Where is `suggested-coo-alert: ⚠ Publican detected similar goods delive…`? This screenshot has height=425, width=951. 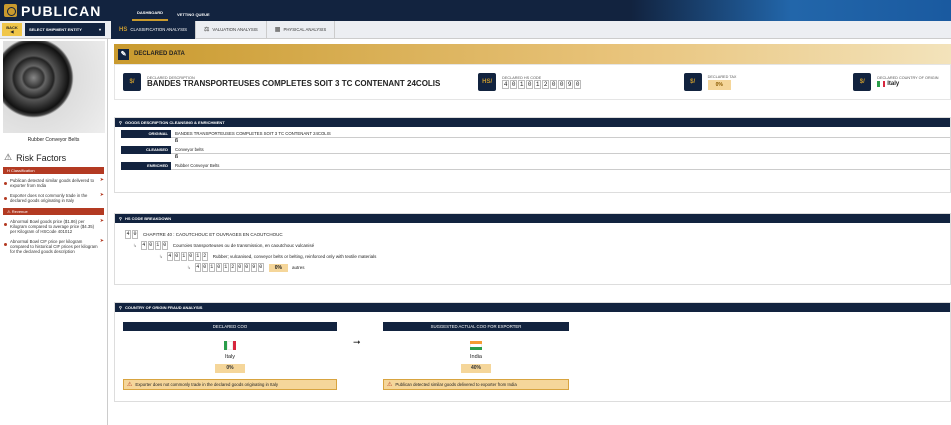 suggested-coo-alert: ⚠ Publican detected similar goods delive… is located at coordinates (476, 384).